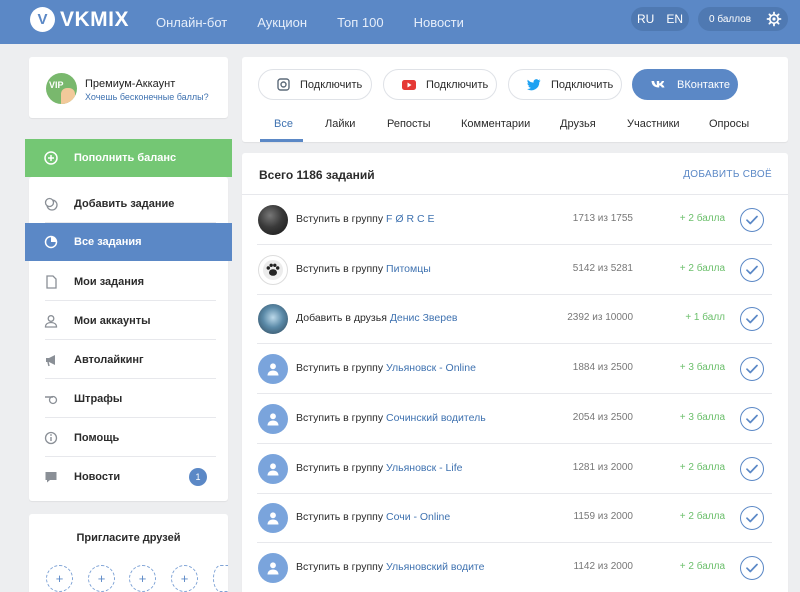  What do you see at coordinates (108, 242) in the screenshot?
I see `sidebar-item-label: Все задания` at bounding box center [108, 242].